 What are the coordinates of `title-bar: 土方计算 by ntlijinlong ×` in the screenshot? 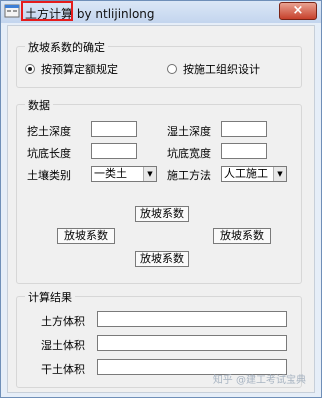 It's located at (161, 12).